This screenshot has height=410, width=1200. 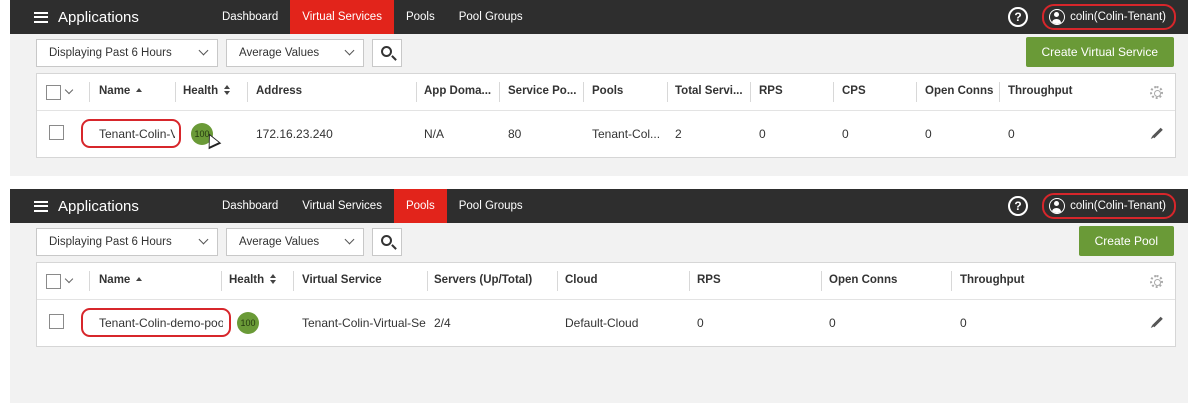 I want to click on col-pools-header: Pools, so click(x=607, y=91).